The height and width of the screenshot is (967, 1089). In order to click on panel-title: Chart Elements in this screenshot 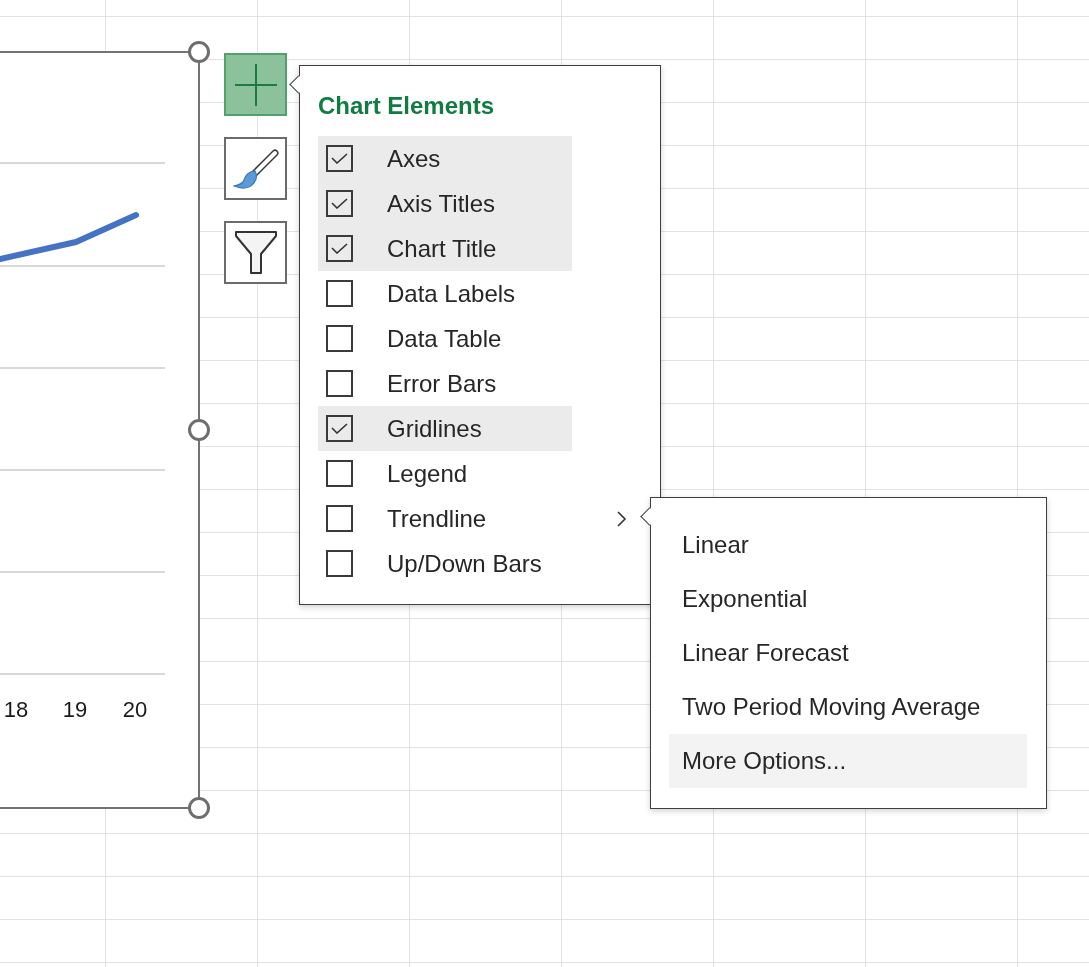, I will do `click(406, 106)`.